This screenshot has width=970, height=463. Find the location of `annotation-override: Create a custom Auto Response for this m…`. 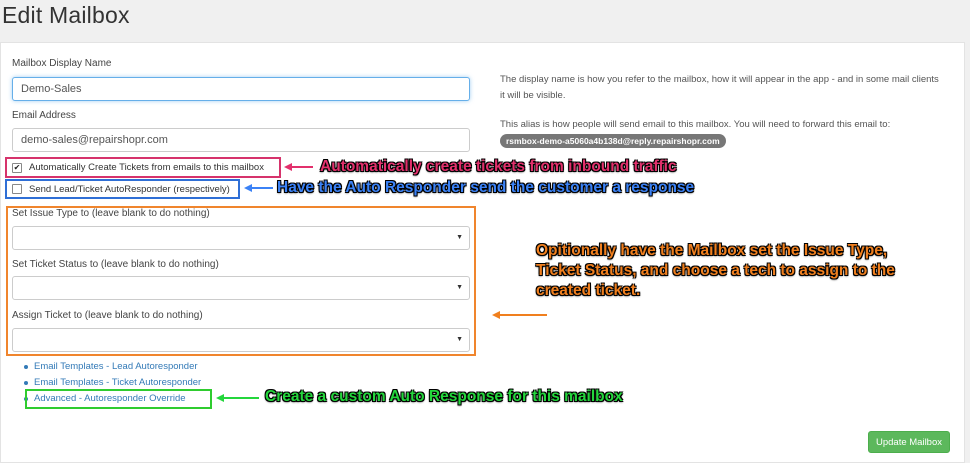

annotation-override: Create a custom Auto Response for this m… is located at coordinates (444, 396).